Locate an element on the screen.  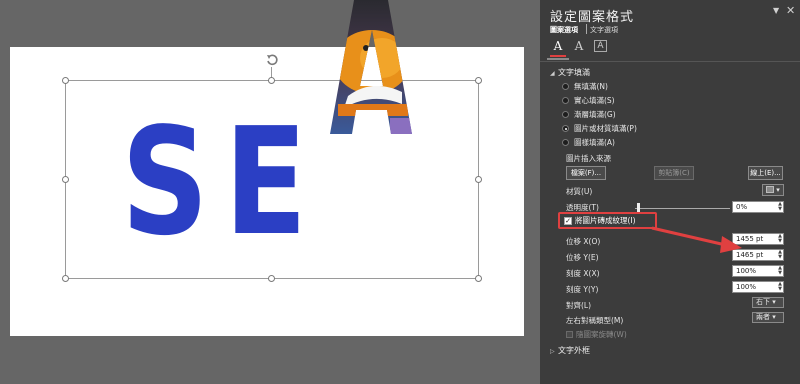
section-text-fill: ◢ 文字填滿 is located at coordinates (570, 72).